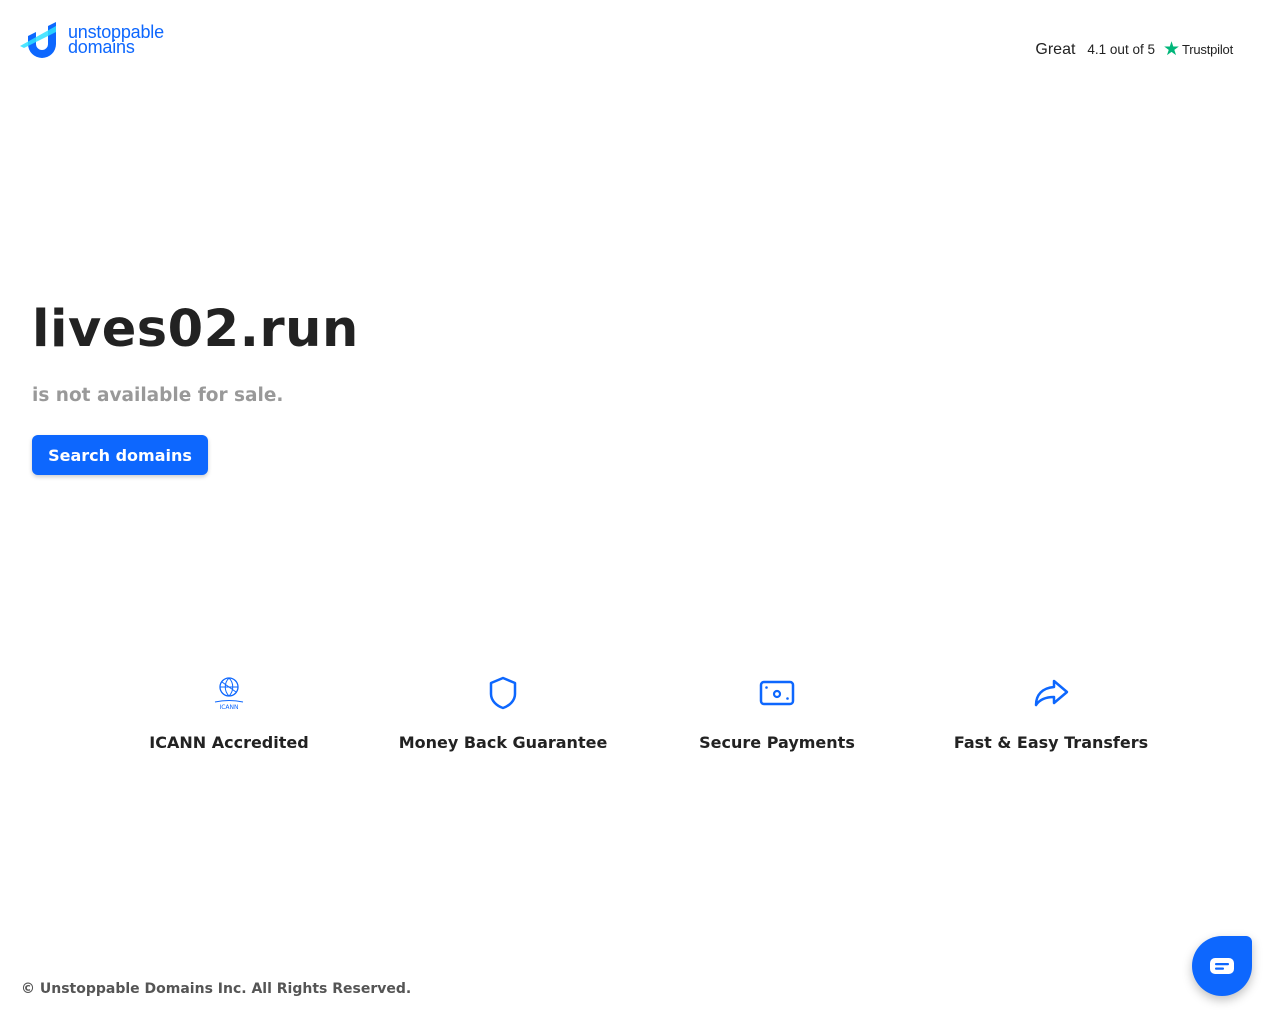 The width and height of the screenshot is (1280, 1024). I want to click on svg-text: ICANN, so click(228, 707).